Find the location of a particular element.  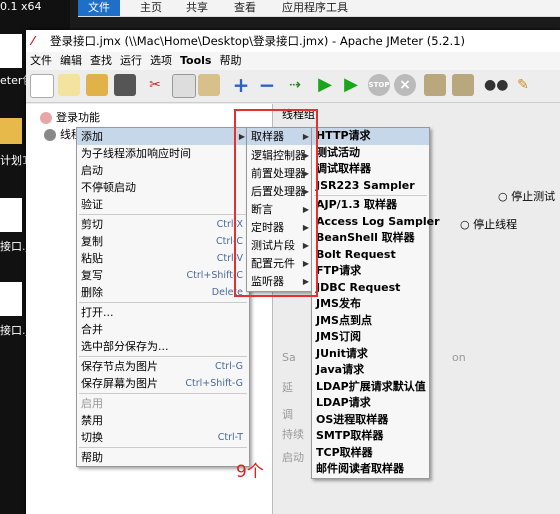

ribbon-tab-file: 文件 is located at coordinates (99, 8).